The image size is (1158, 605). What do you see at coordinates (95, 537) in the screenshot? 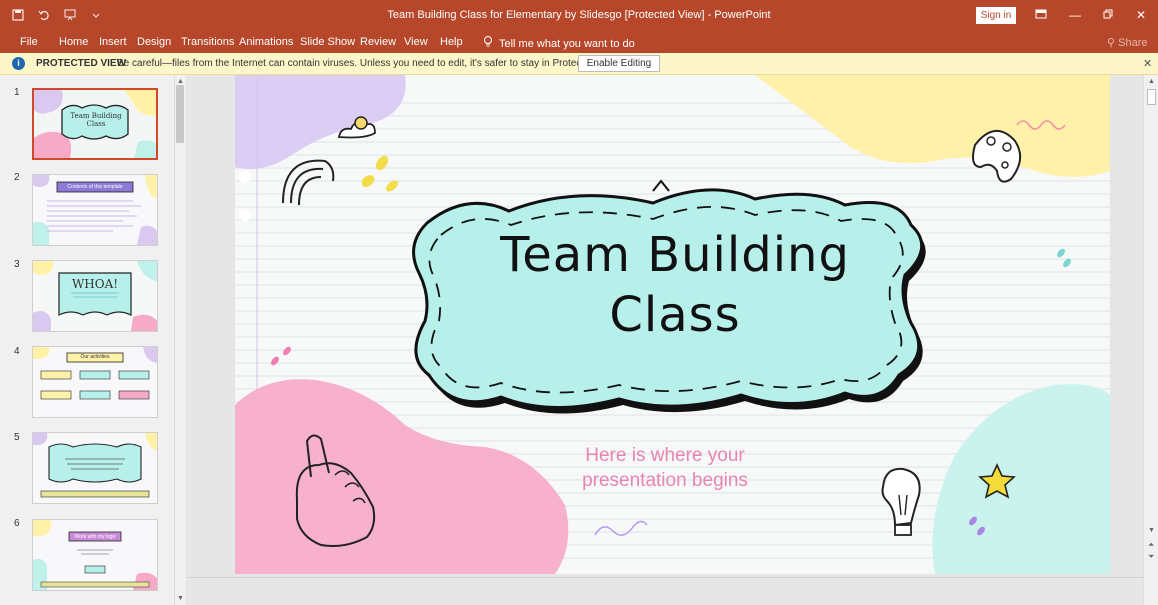
I see `thumb-label: Work with my logo` at bounding box center [95, 537].